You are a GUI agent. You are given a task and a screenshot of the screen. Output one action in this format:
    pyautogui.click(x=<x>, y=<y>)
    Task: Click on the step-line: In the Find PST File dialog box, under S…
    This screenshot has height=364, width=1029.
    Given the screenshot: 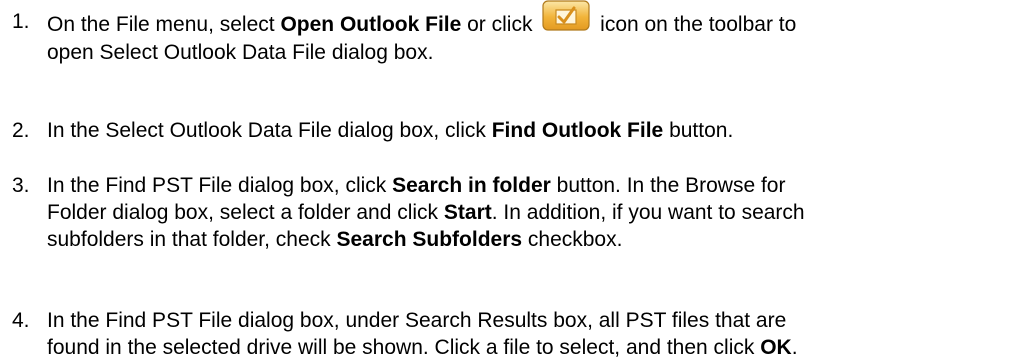 What is the action you would take?
    pyautogui.click(x=534, y=320)
    